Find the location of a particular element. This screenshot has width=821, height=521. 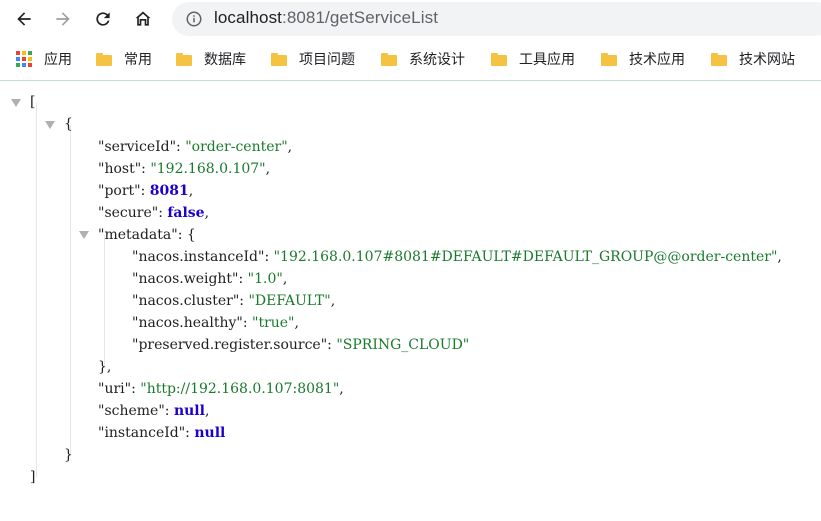

bookmark-folder: 系统设计 is located at coordinates (423, 59).